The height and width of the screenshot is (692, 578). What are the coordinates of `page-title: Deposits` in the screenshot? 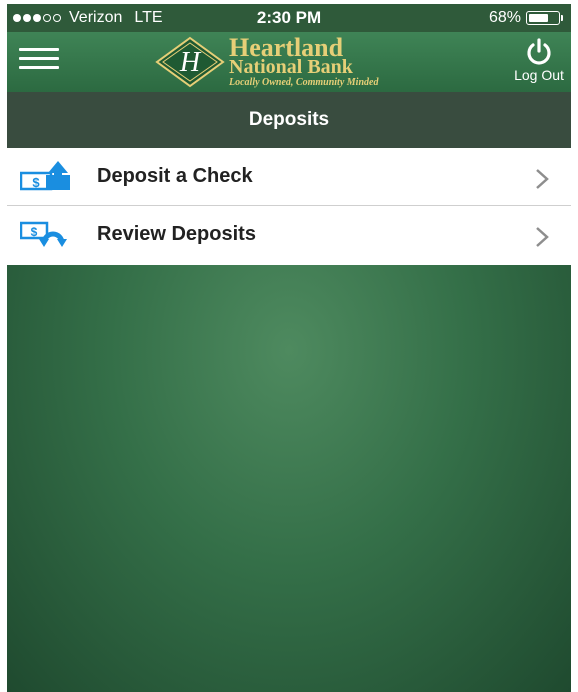 It's located at (289, 120).